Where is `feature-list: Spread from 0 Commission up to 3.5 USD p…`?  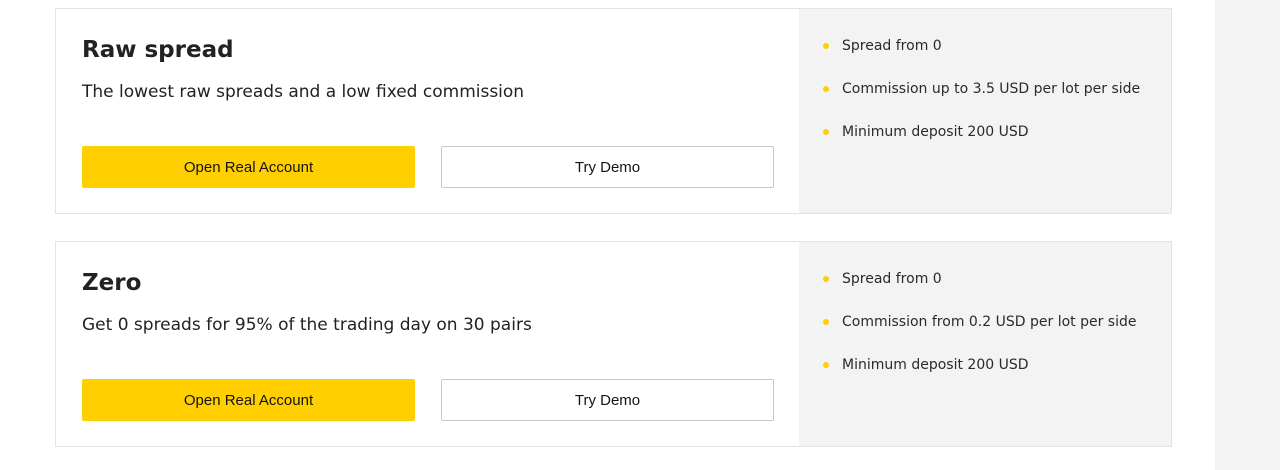 feature-list: Spread from 0 Commission up to 3.5 USD p… is located at coordinates (981, 100).